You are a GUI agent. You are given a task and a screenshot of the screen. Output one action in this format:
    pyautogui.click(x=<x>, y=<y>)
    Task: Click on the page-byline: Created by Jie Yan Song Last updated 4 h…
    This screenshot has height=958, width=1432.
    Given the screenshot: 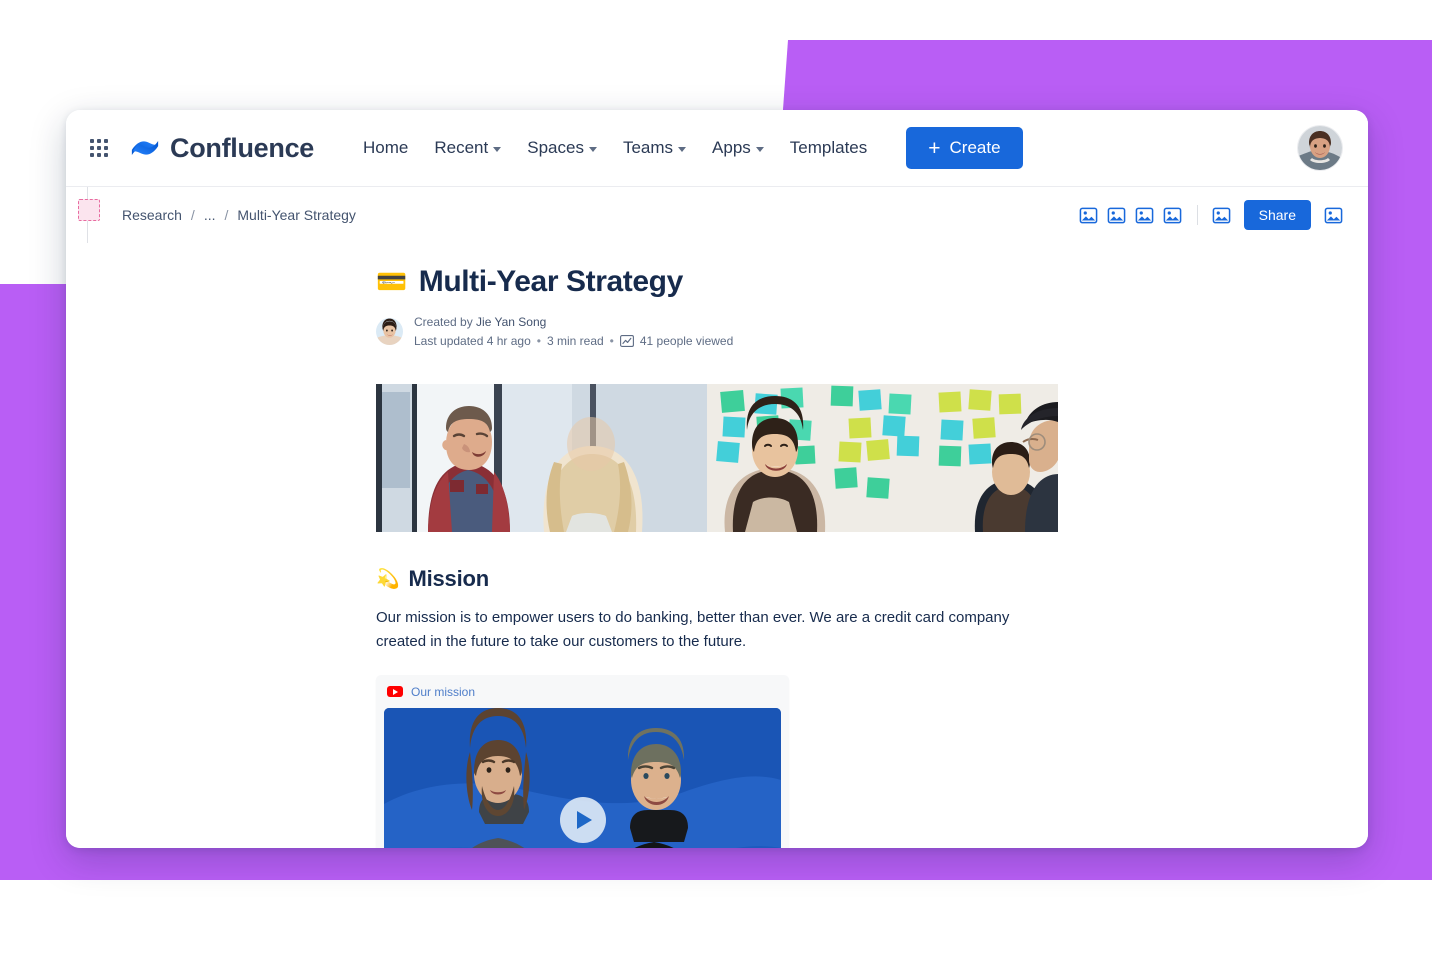 What is the action you would take?
    pyautogui.click(x=717, y=331)
    